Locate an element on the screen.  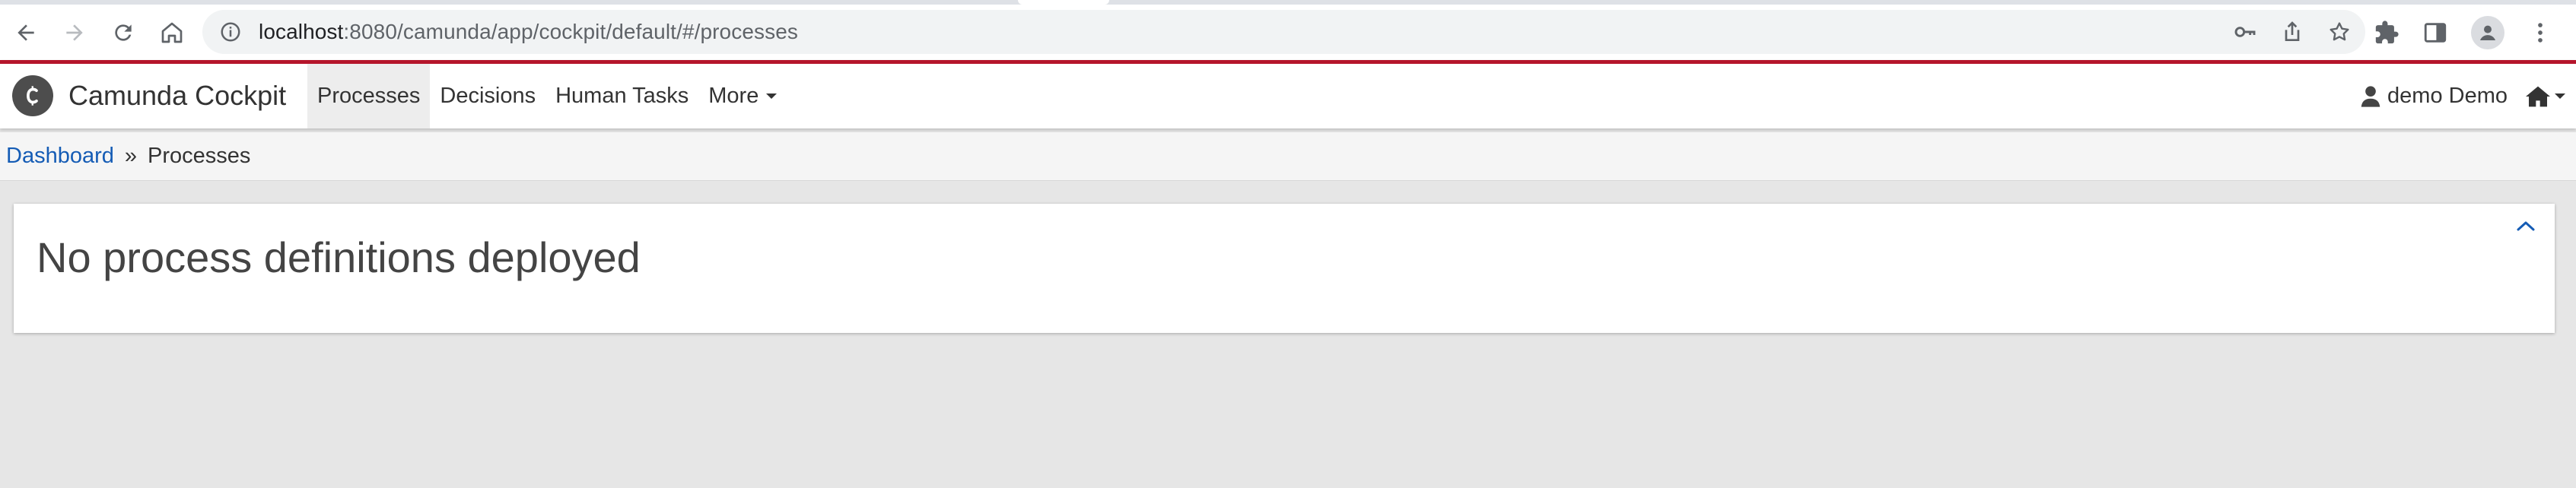
profile-button is located at coordinates (2487, 32).